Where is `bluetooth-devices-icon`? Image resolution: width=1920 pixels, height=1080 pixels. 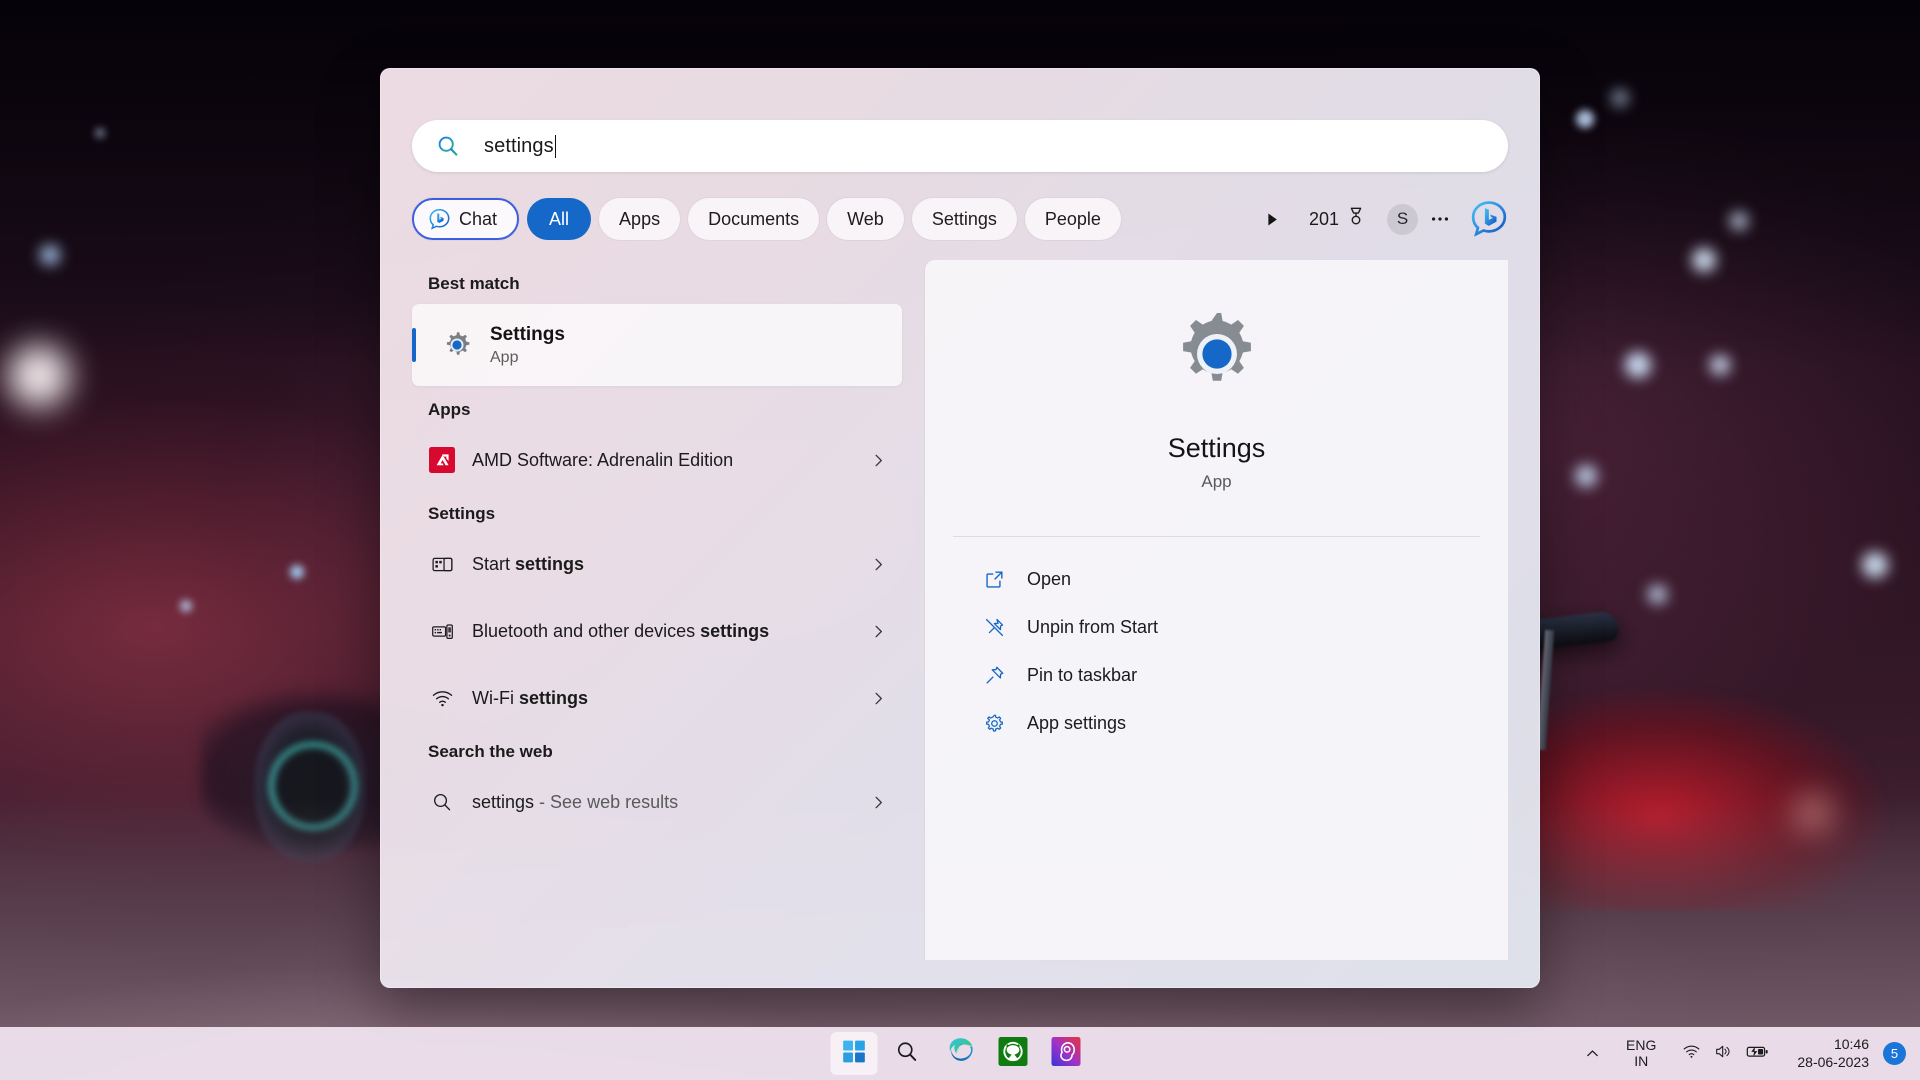
bluetooth-devices-icon is located at coordinates (442, 631).